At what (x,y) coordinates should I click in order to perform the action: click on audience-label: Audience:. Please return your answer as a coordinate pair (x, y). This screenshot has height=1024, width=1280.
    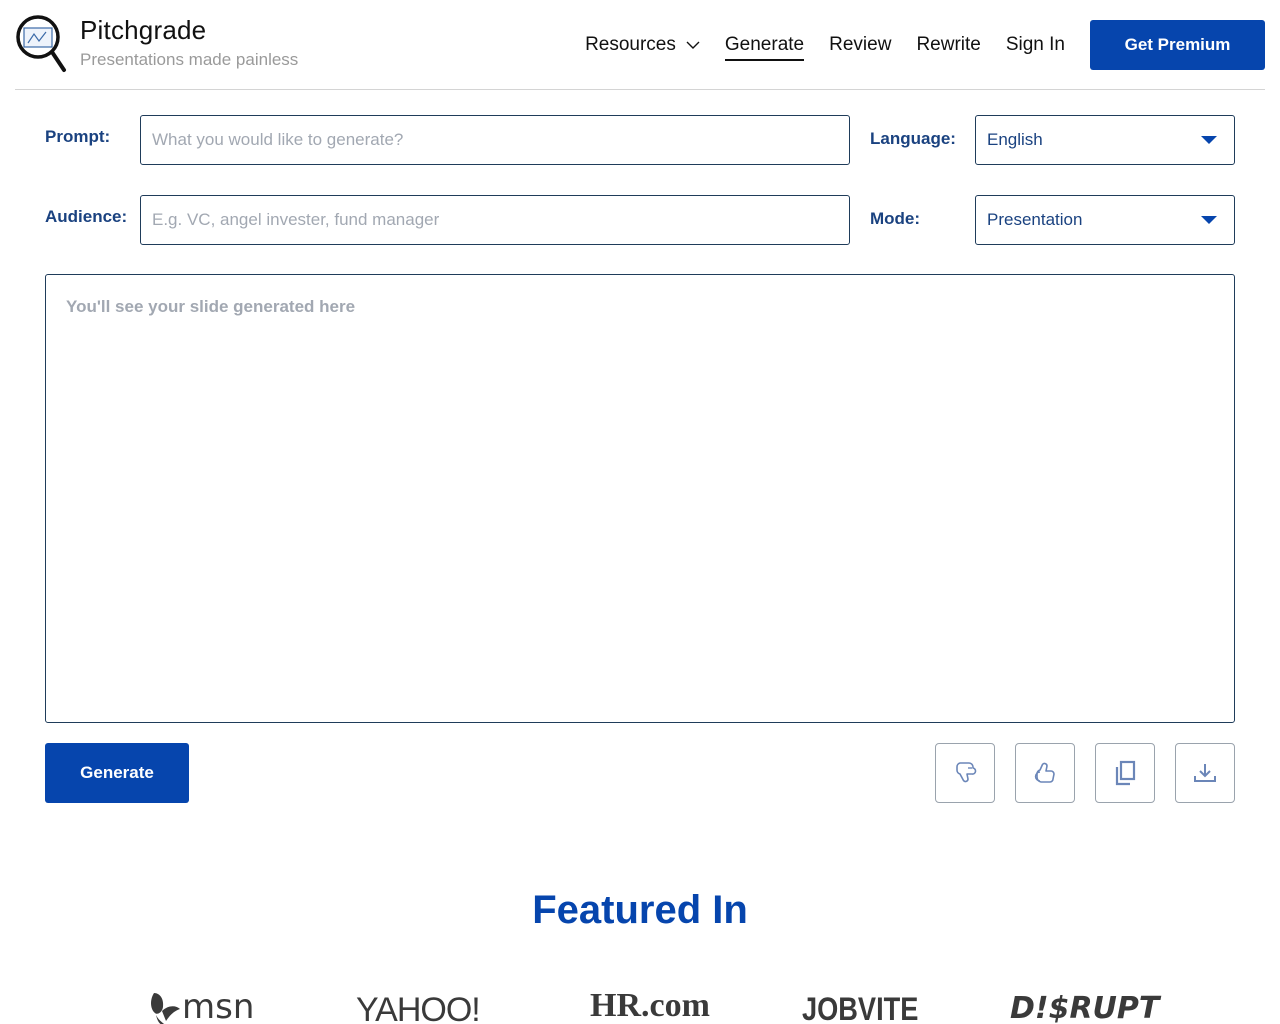
    Looking at the image, I should click on (86, 216).